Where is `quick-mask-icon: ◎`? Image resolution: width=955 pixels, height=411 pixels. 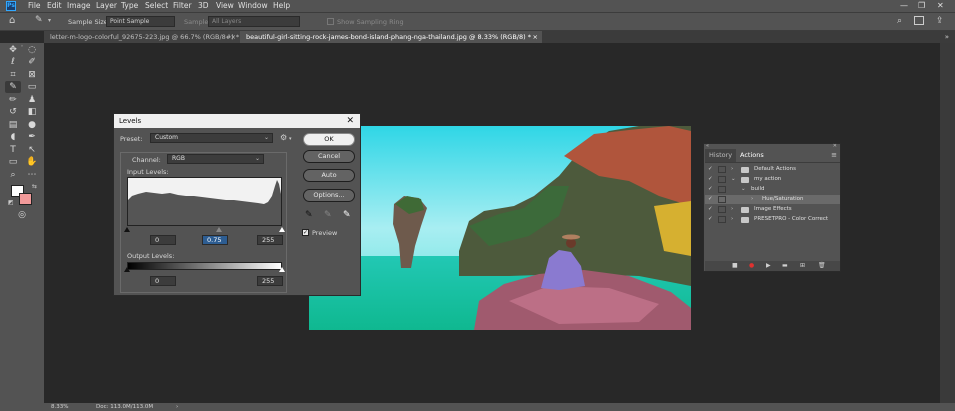
quick-mask-icon: ◎ is located at coordinates (22, 215).